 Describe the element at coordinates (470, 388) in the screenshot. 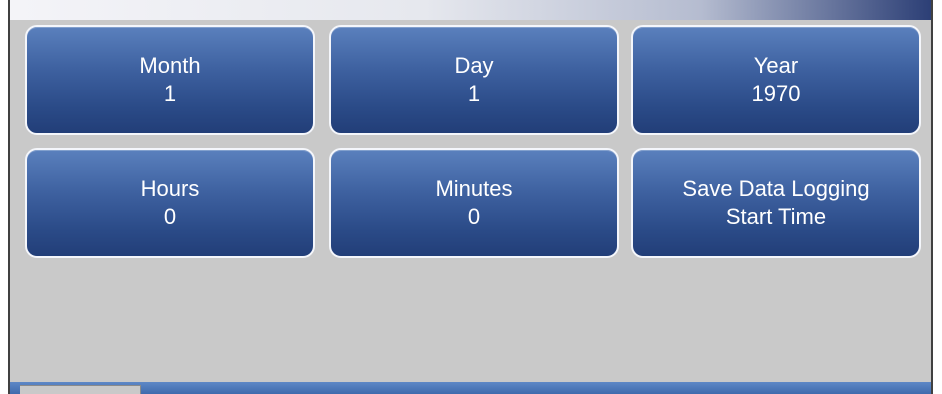

I see `bottom-bar` at that location.